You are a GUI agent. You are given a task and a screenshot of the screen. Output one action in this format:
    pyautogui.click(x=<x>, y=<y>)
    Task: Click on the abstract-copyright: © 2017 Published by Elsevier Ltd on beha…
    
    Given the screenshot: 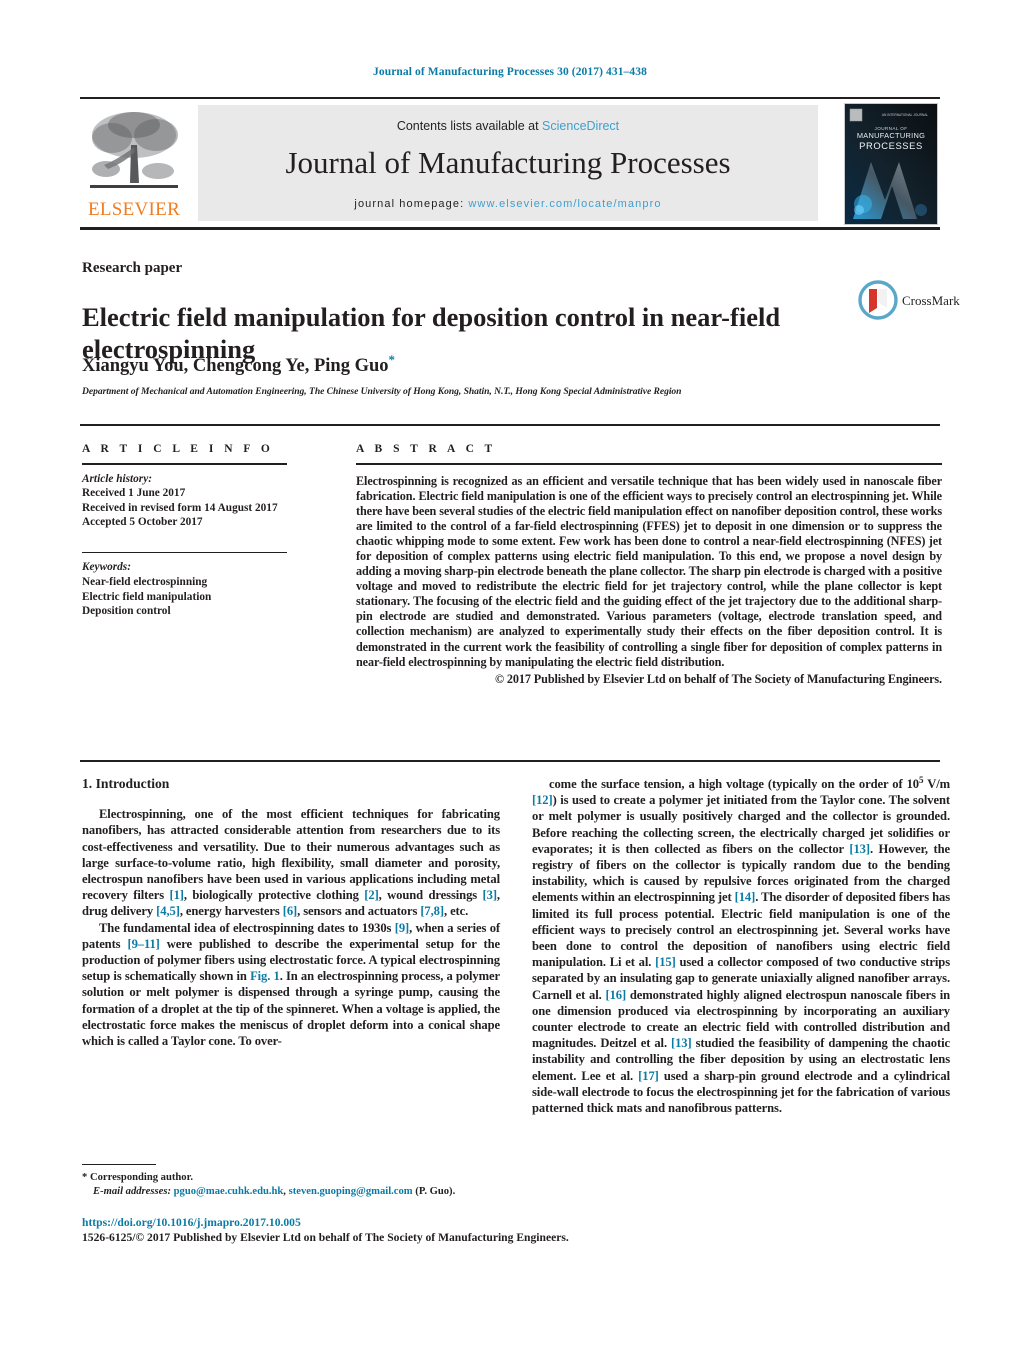 What is the action you would take?
    pyautogui.click(x=718, y=678)
    